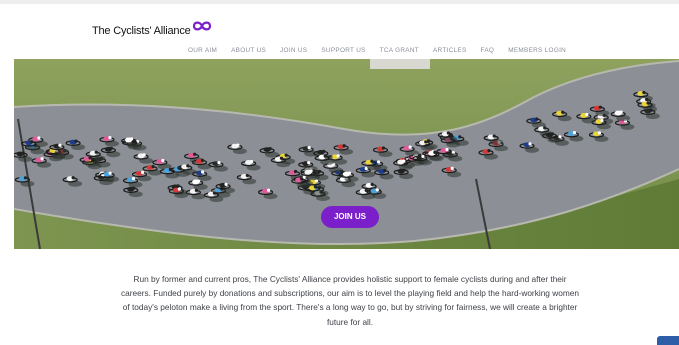  I want to click on nav-join-us: JOIN US, so click(293, 50).